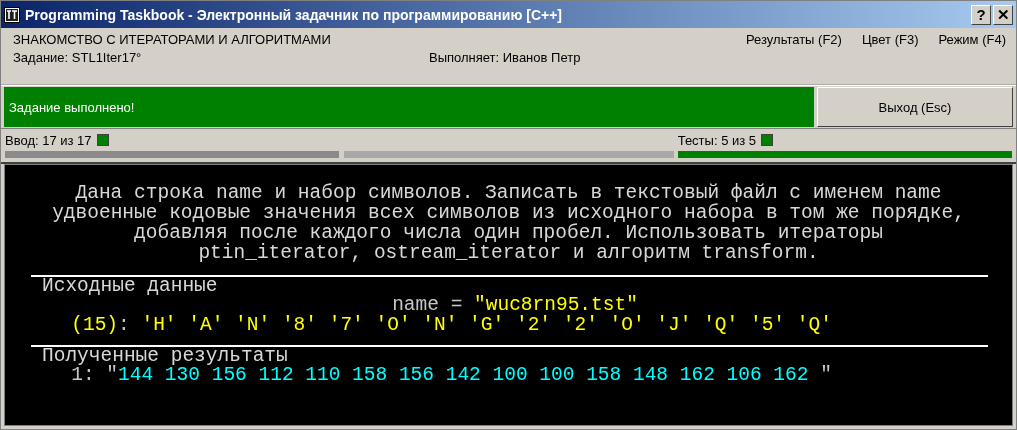 The image size is (1017, 430). Describe the element at coordinates (717, 140) in the screenshot. I see `progress-label: Тесты: 5 из 5` at that location.